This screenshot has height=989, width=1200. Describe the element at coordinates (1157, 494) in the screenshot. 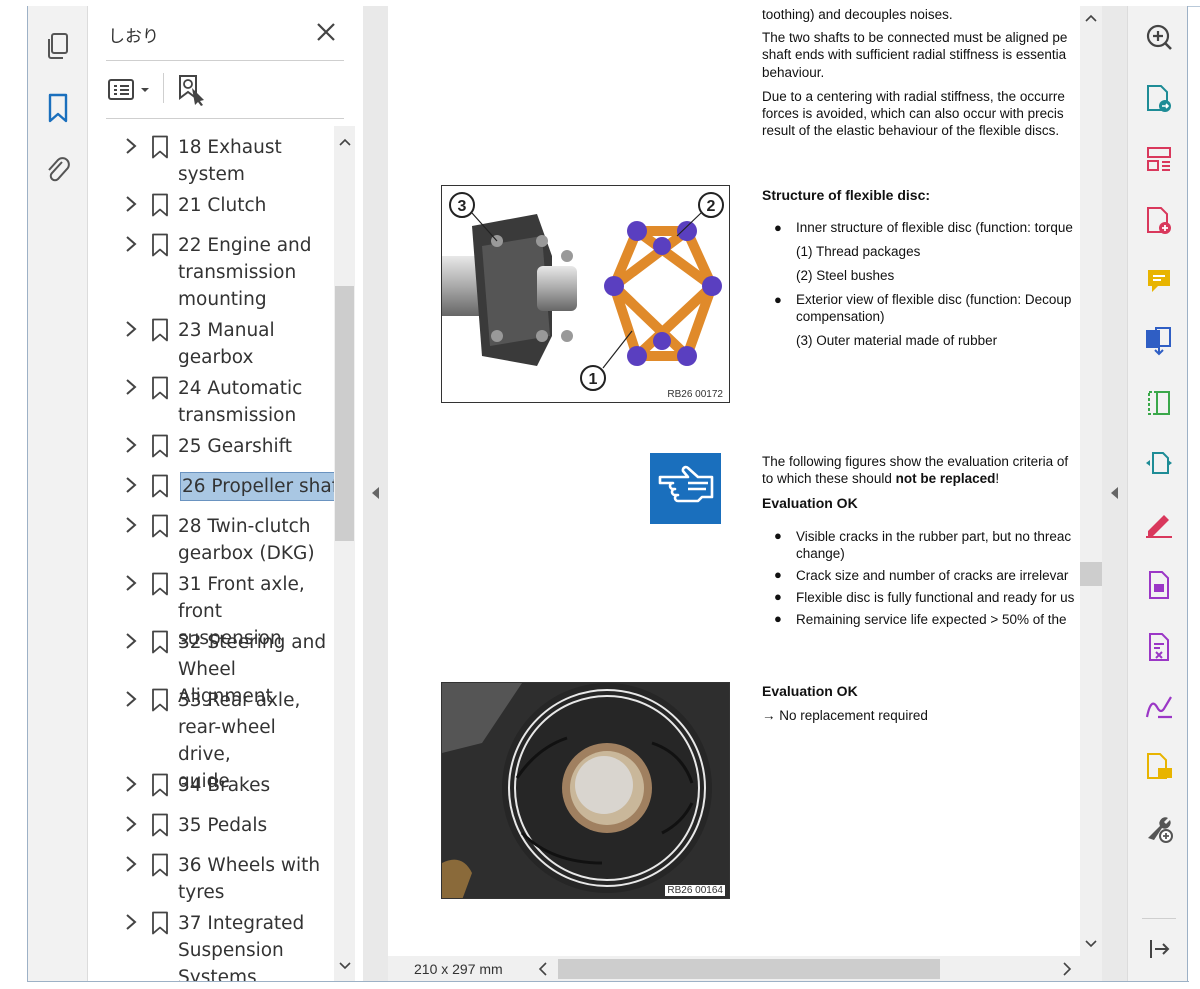

I see `tools-pane` at that location.